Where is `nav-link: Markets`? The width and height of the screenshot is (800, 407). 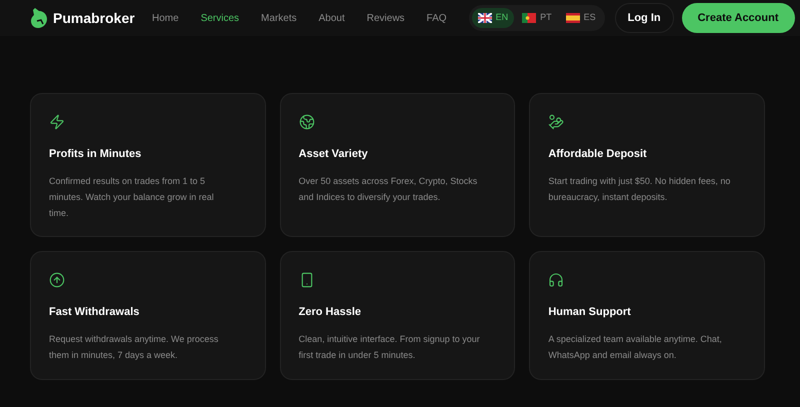
nav-link: Markets is located at coordinates (279, 18).